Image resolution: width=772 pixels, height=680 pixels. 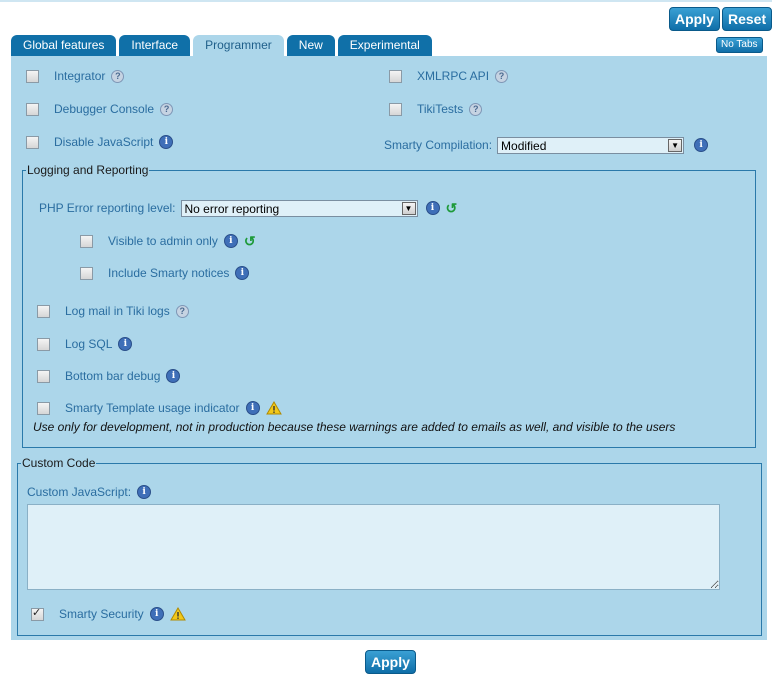 What do you see at coordinates (747, 19) in the screenshot?
I see `reset-button: Reset` at bounding box center [747, 19].